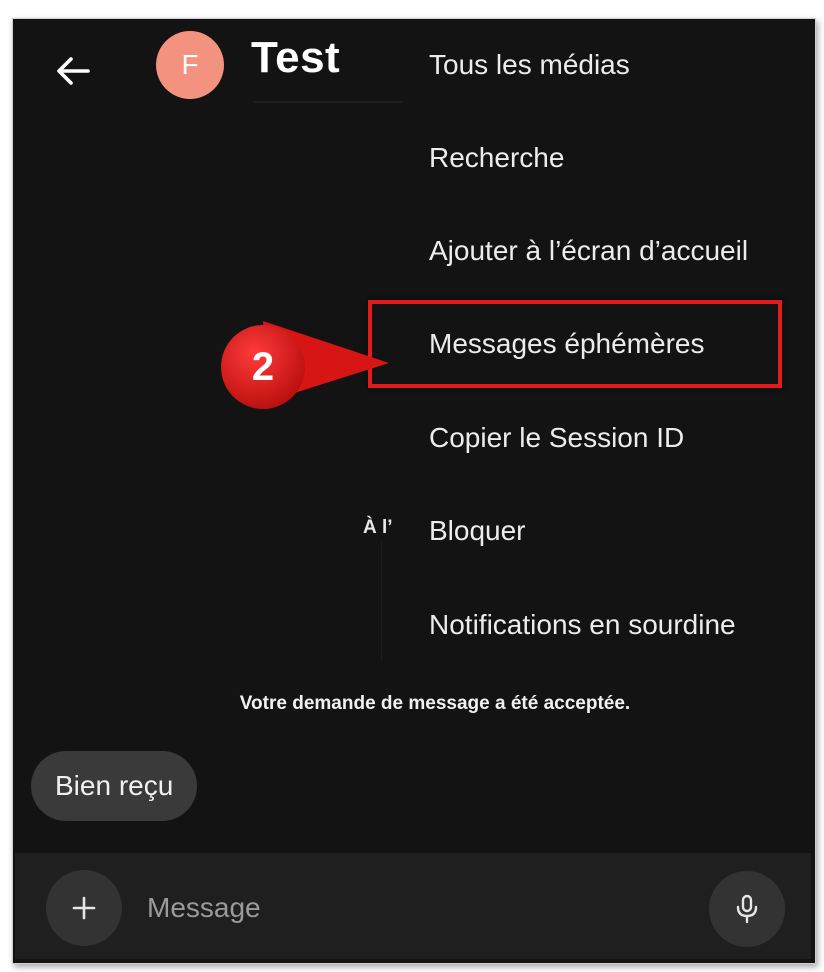 The height and width of the screenshot is (972, 824). Describe the element at coordinates (378, 527) in the screenshot. I see `background-text-fragment: À l’` at that location.